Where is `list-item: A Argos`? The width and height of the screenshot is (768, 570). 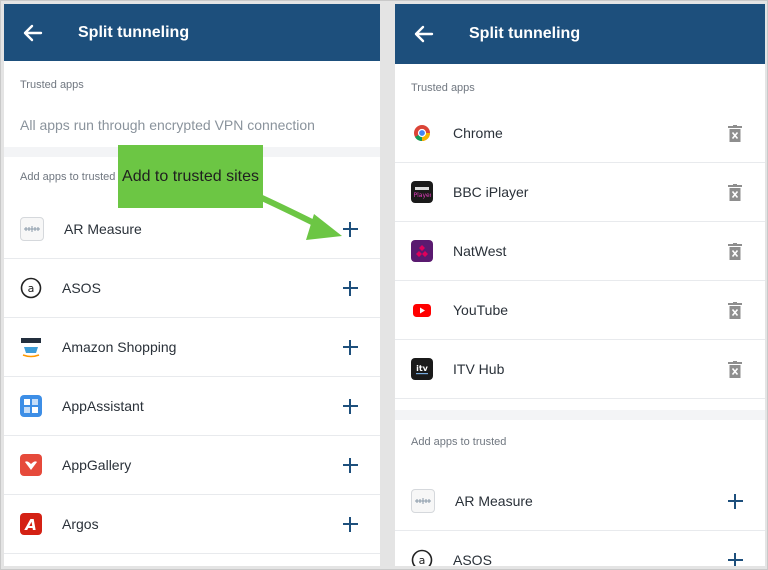
list-item: A Argos is located at coordinates (192, 524).